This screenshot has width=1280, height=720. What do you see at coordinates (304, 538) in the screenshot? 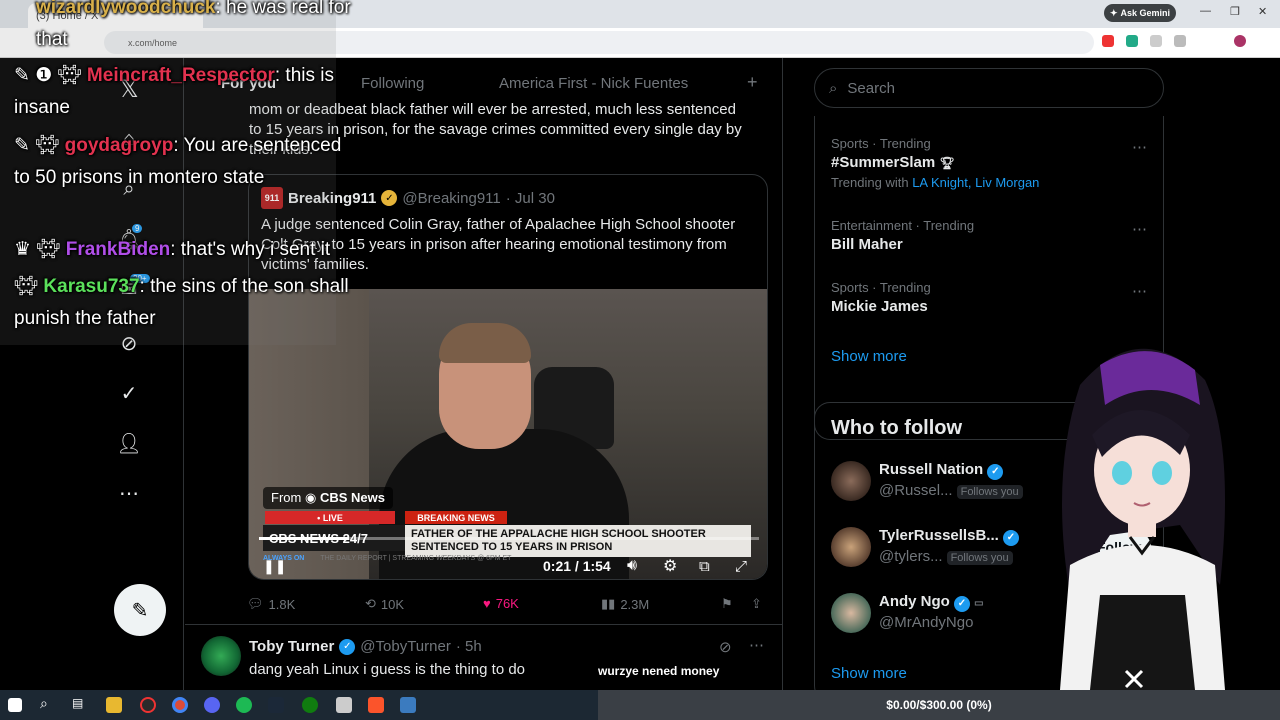
I see `video-progress-fill` at bounding box center [304, 538].